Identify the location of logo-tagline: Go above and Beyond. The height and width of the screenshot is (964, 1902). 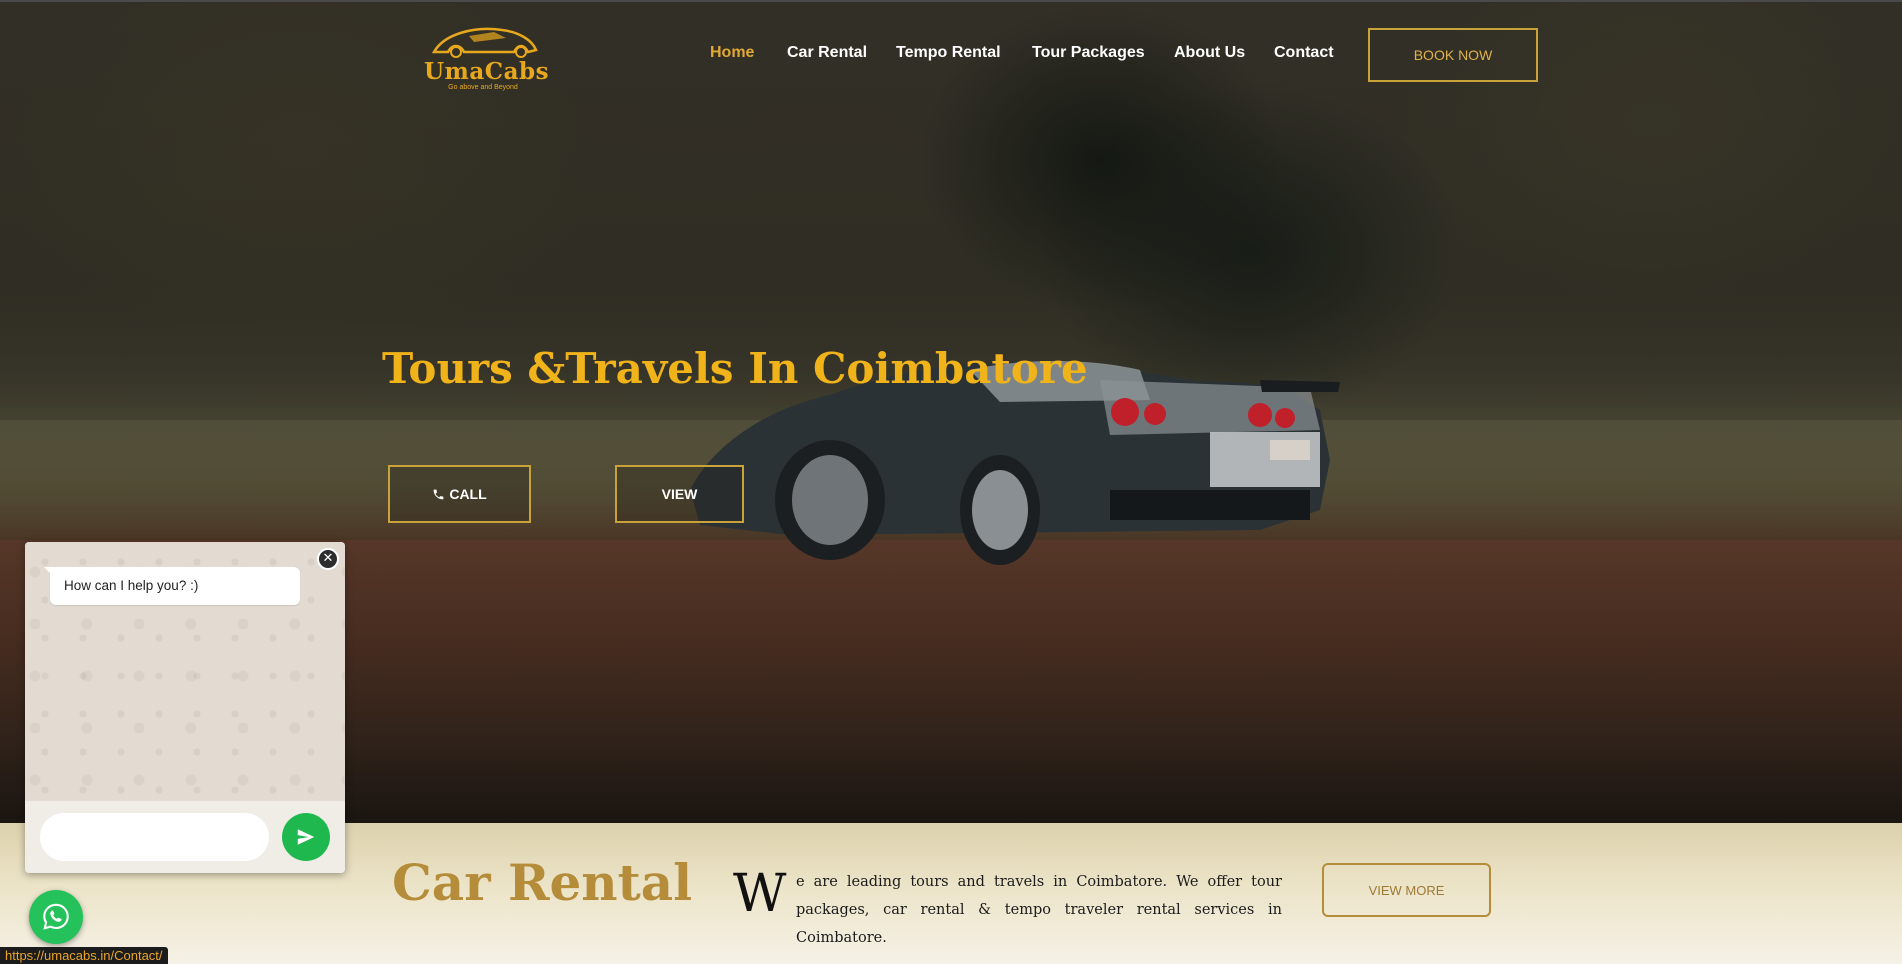
(483, 87).